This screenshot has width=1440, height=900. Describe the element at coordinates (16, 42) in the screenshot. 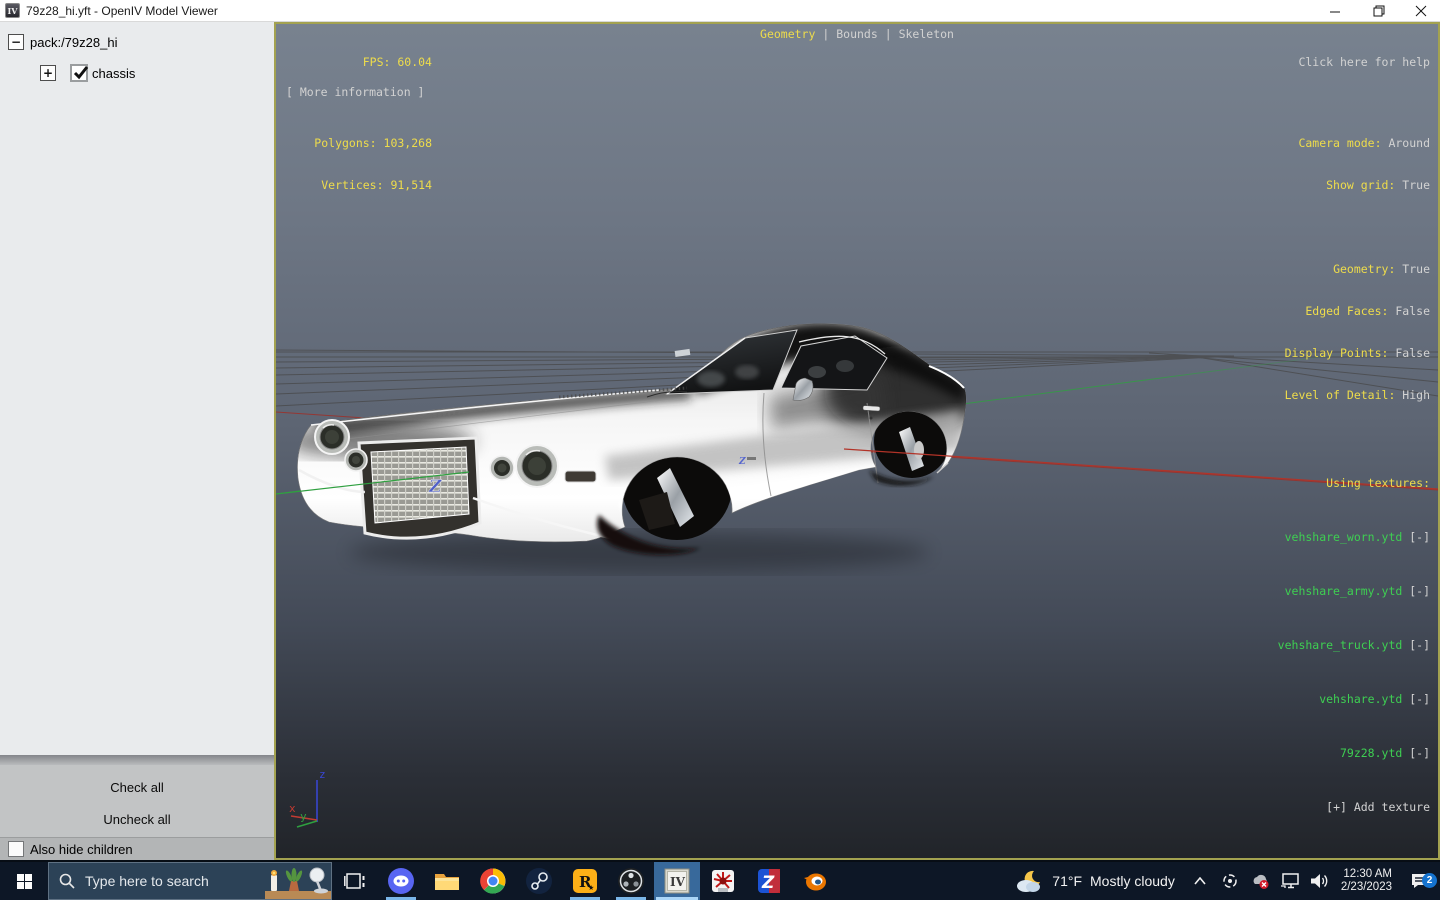

I see `collapse-icon: −` at that location.